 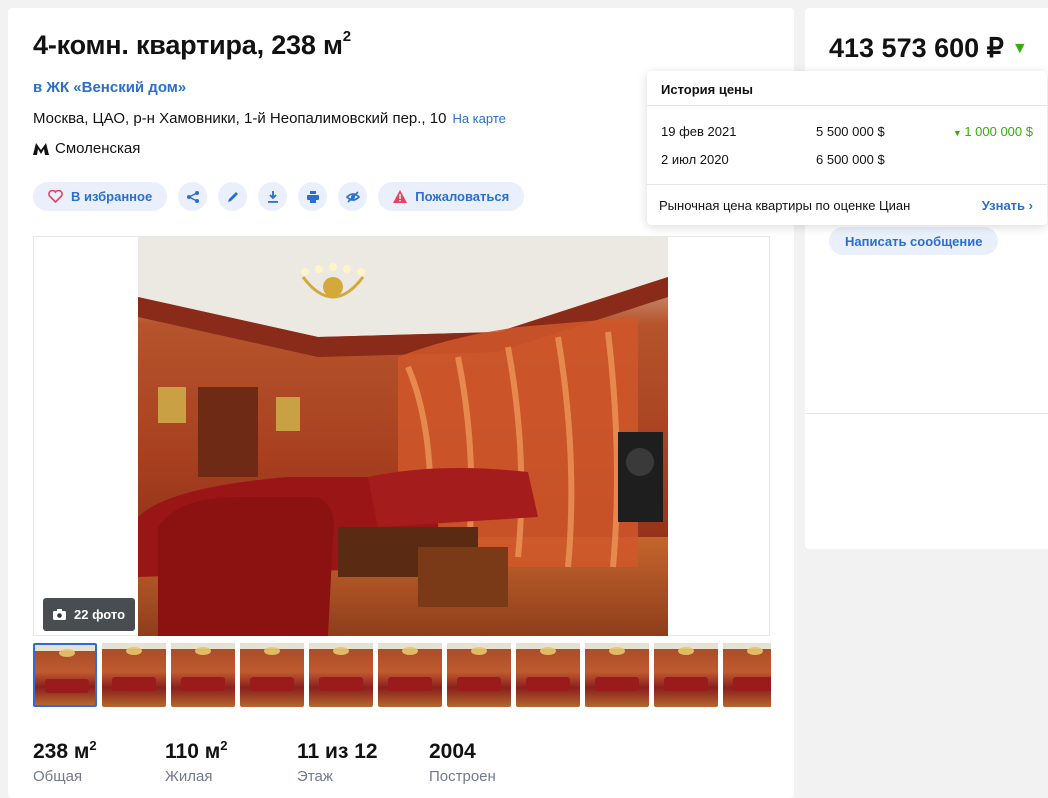 I want to click on history-change: ▼ 1 000 000 $, so click(x=993, y=131).